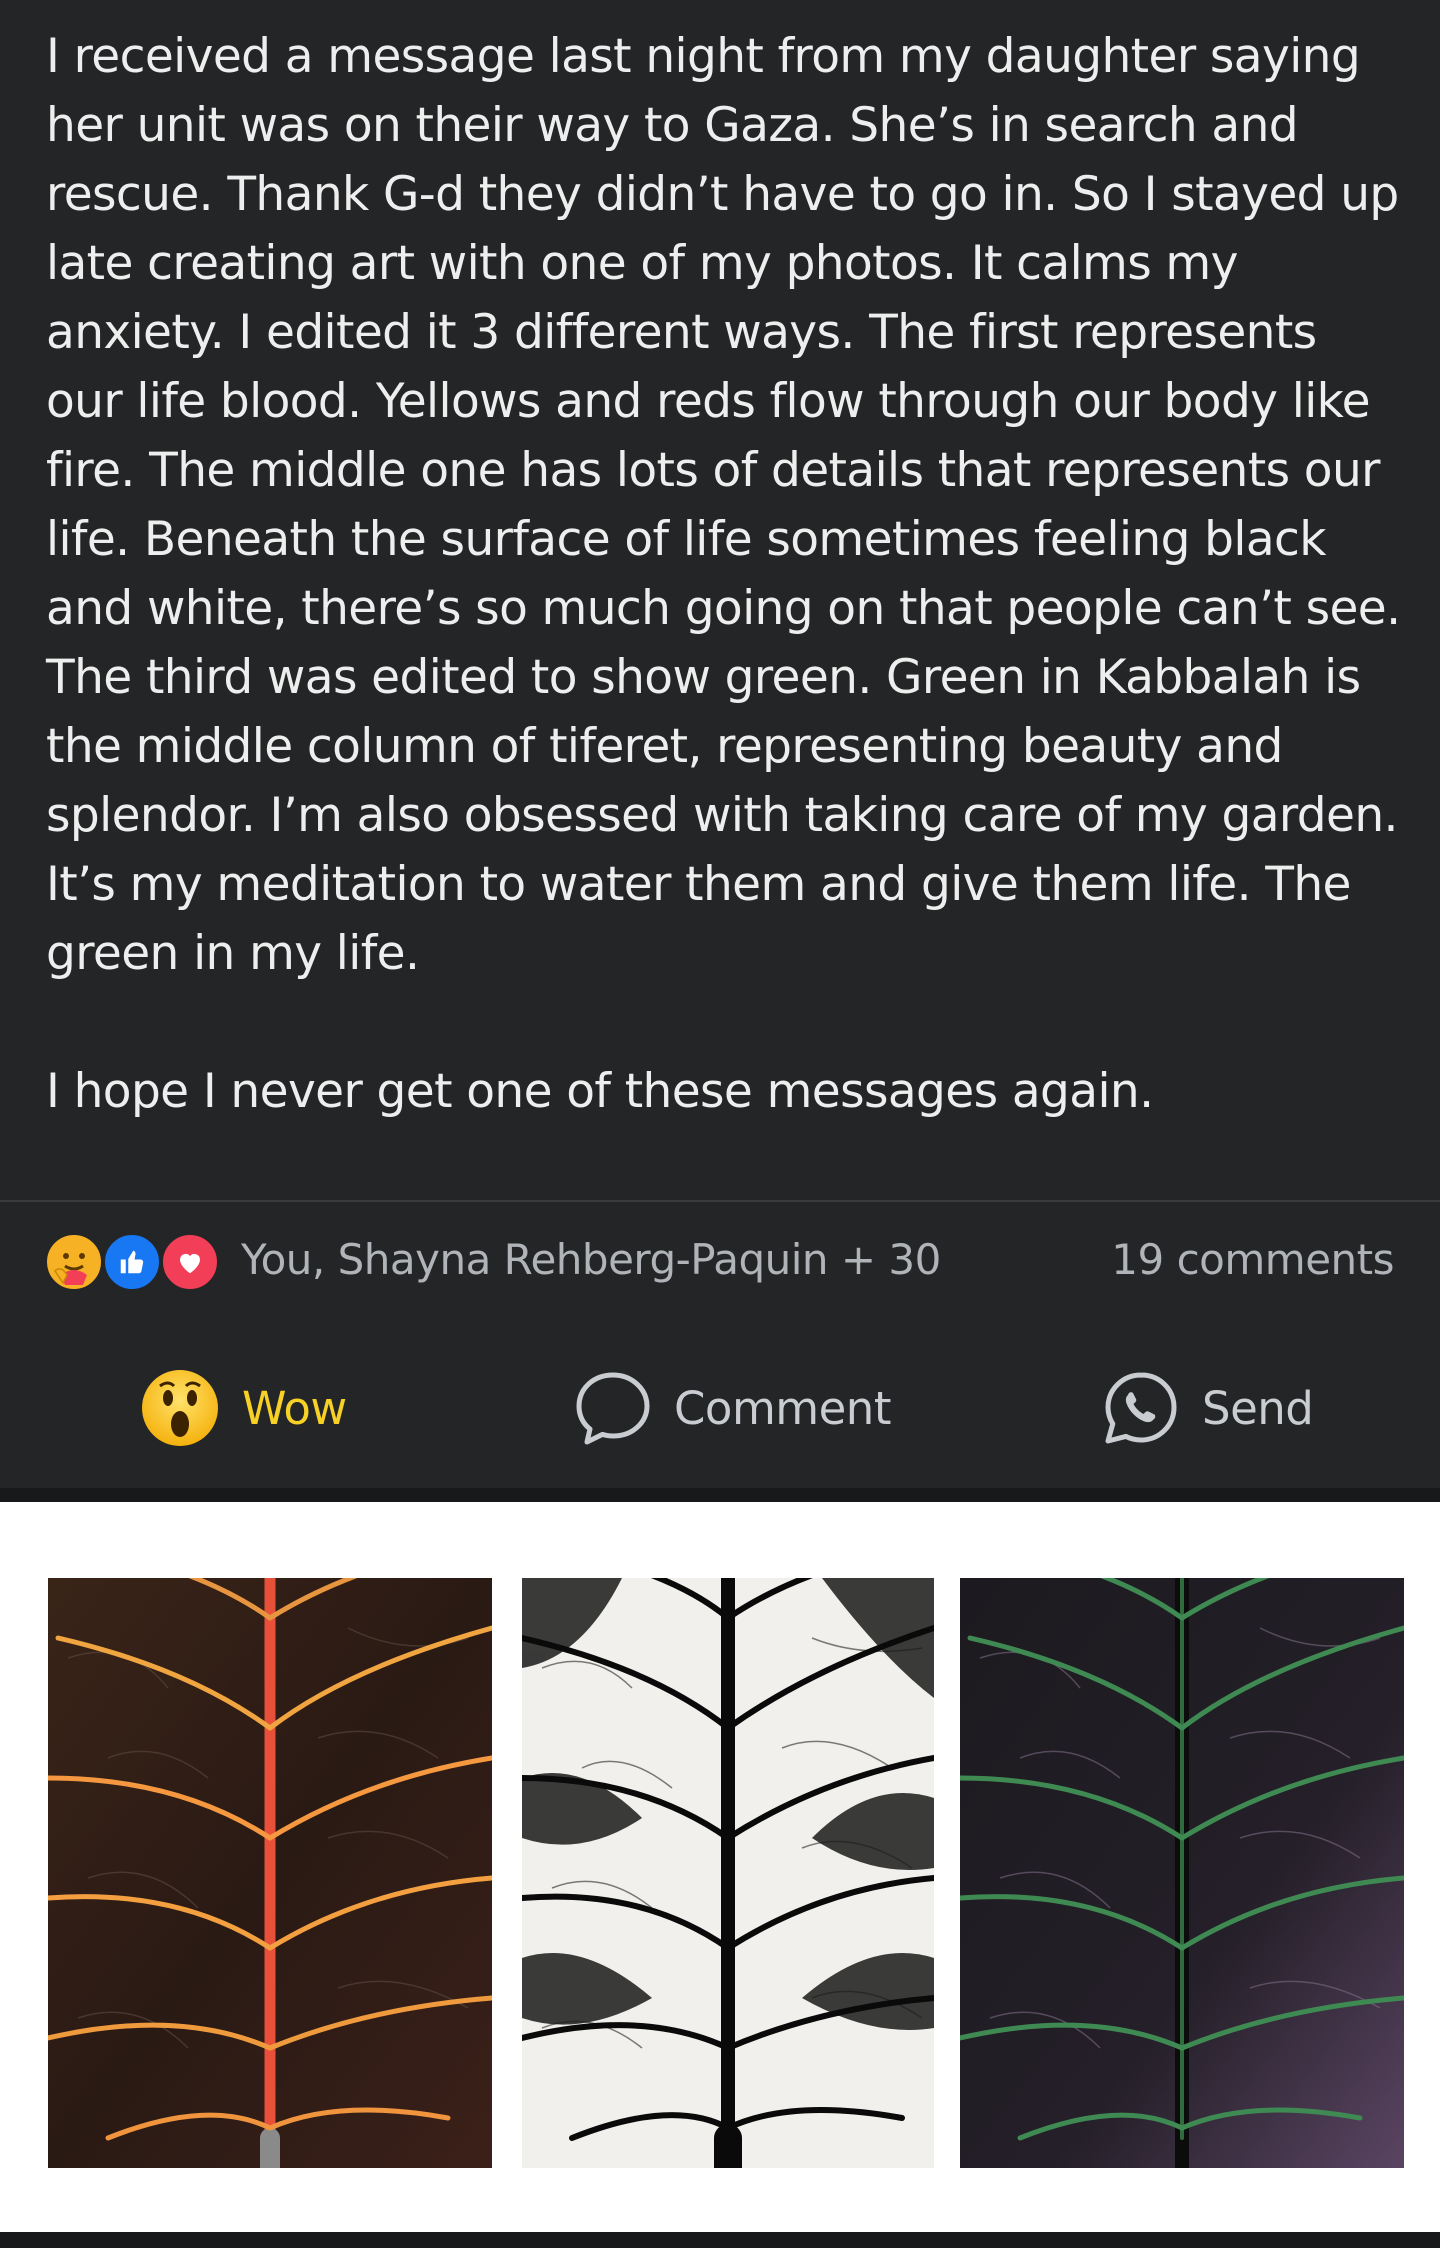  I want to click on love-icon, so click(190, 1262).